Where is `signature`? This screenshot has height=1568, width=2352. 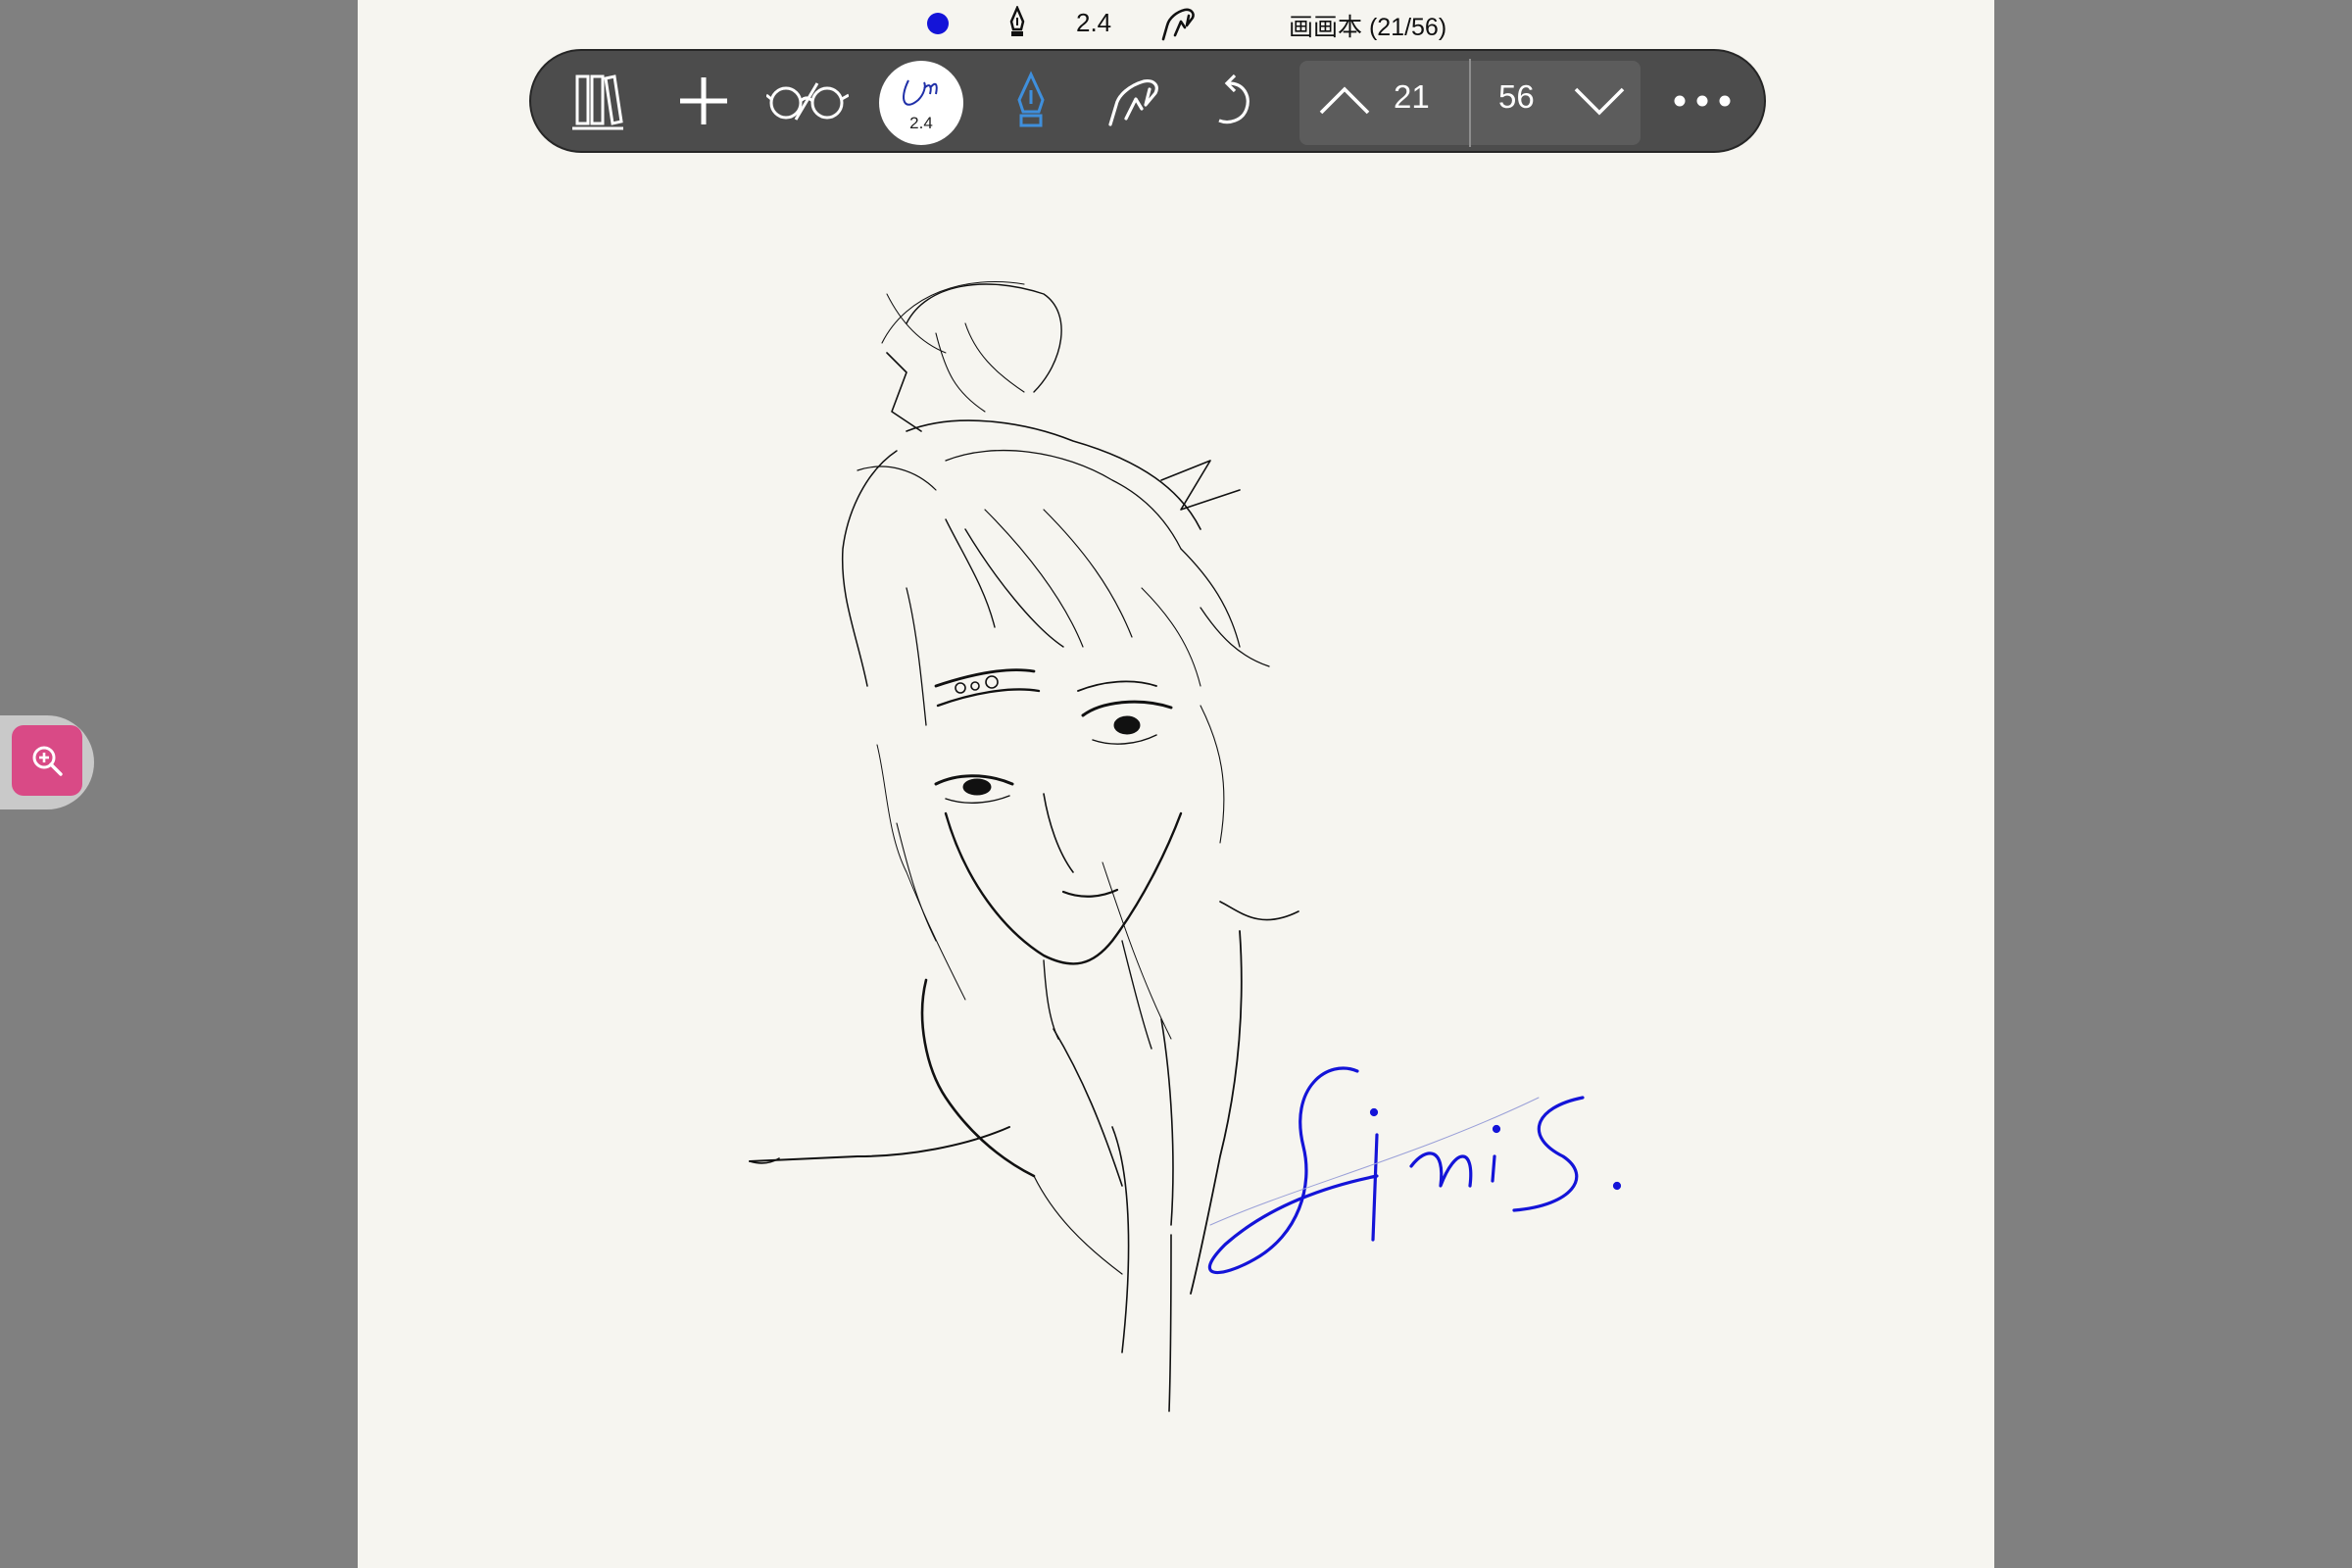
signature is located at coordinates (1415, 1171).